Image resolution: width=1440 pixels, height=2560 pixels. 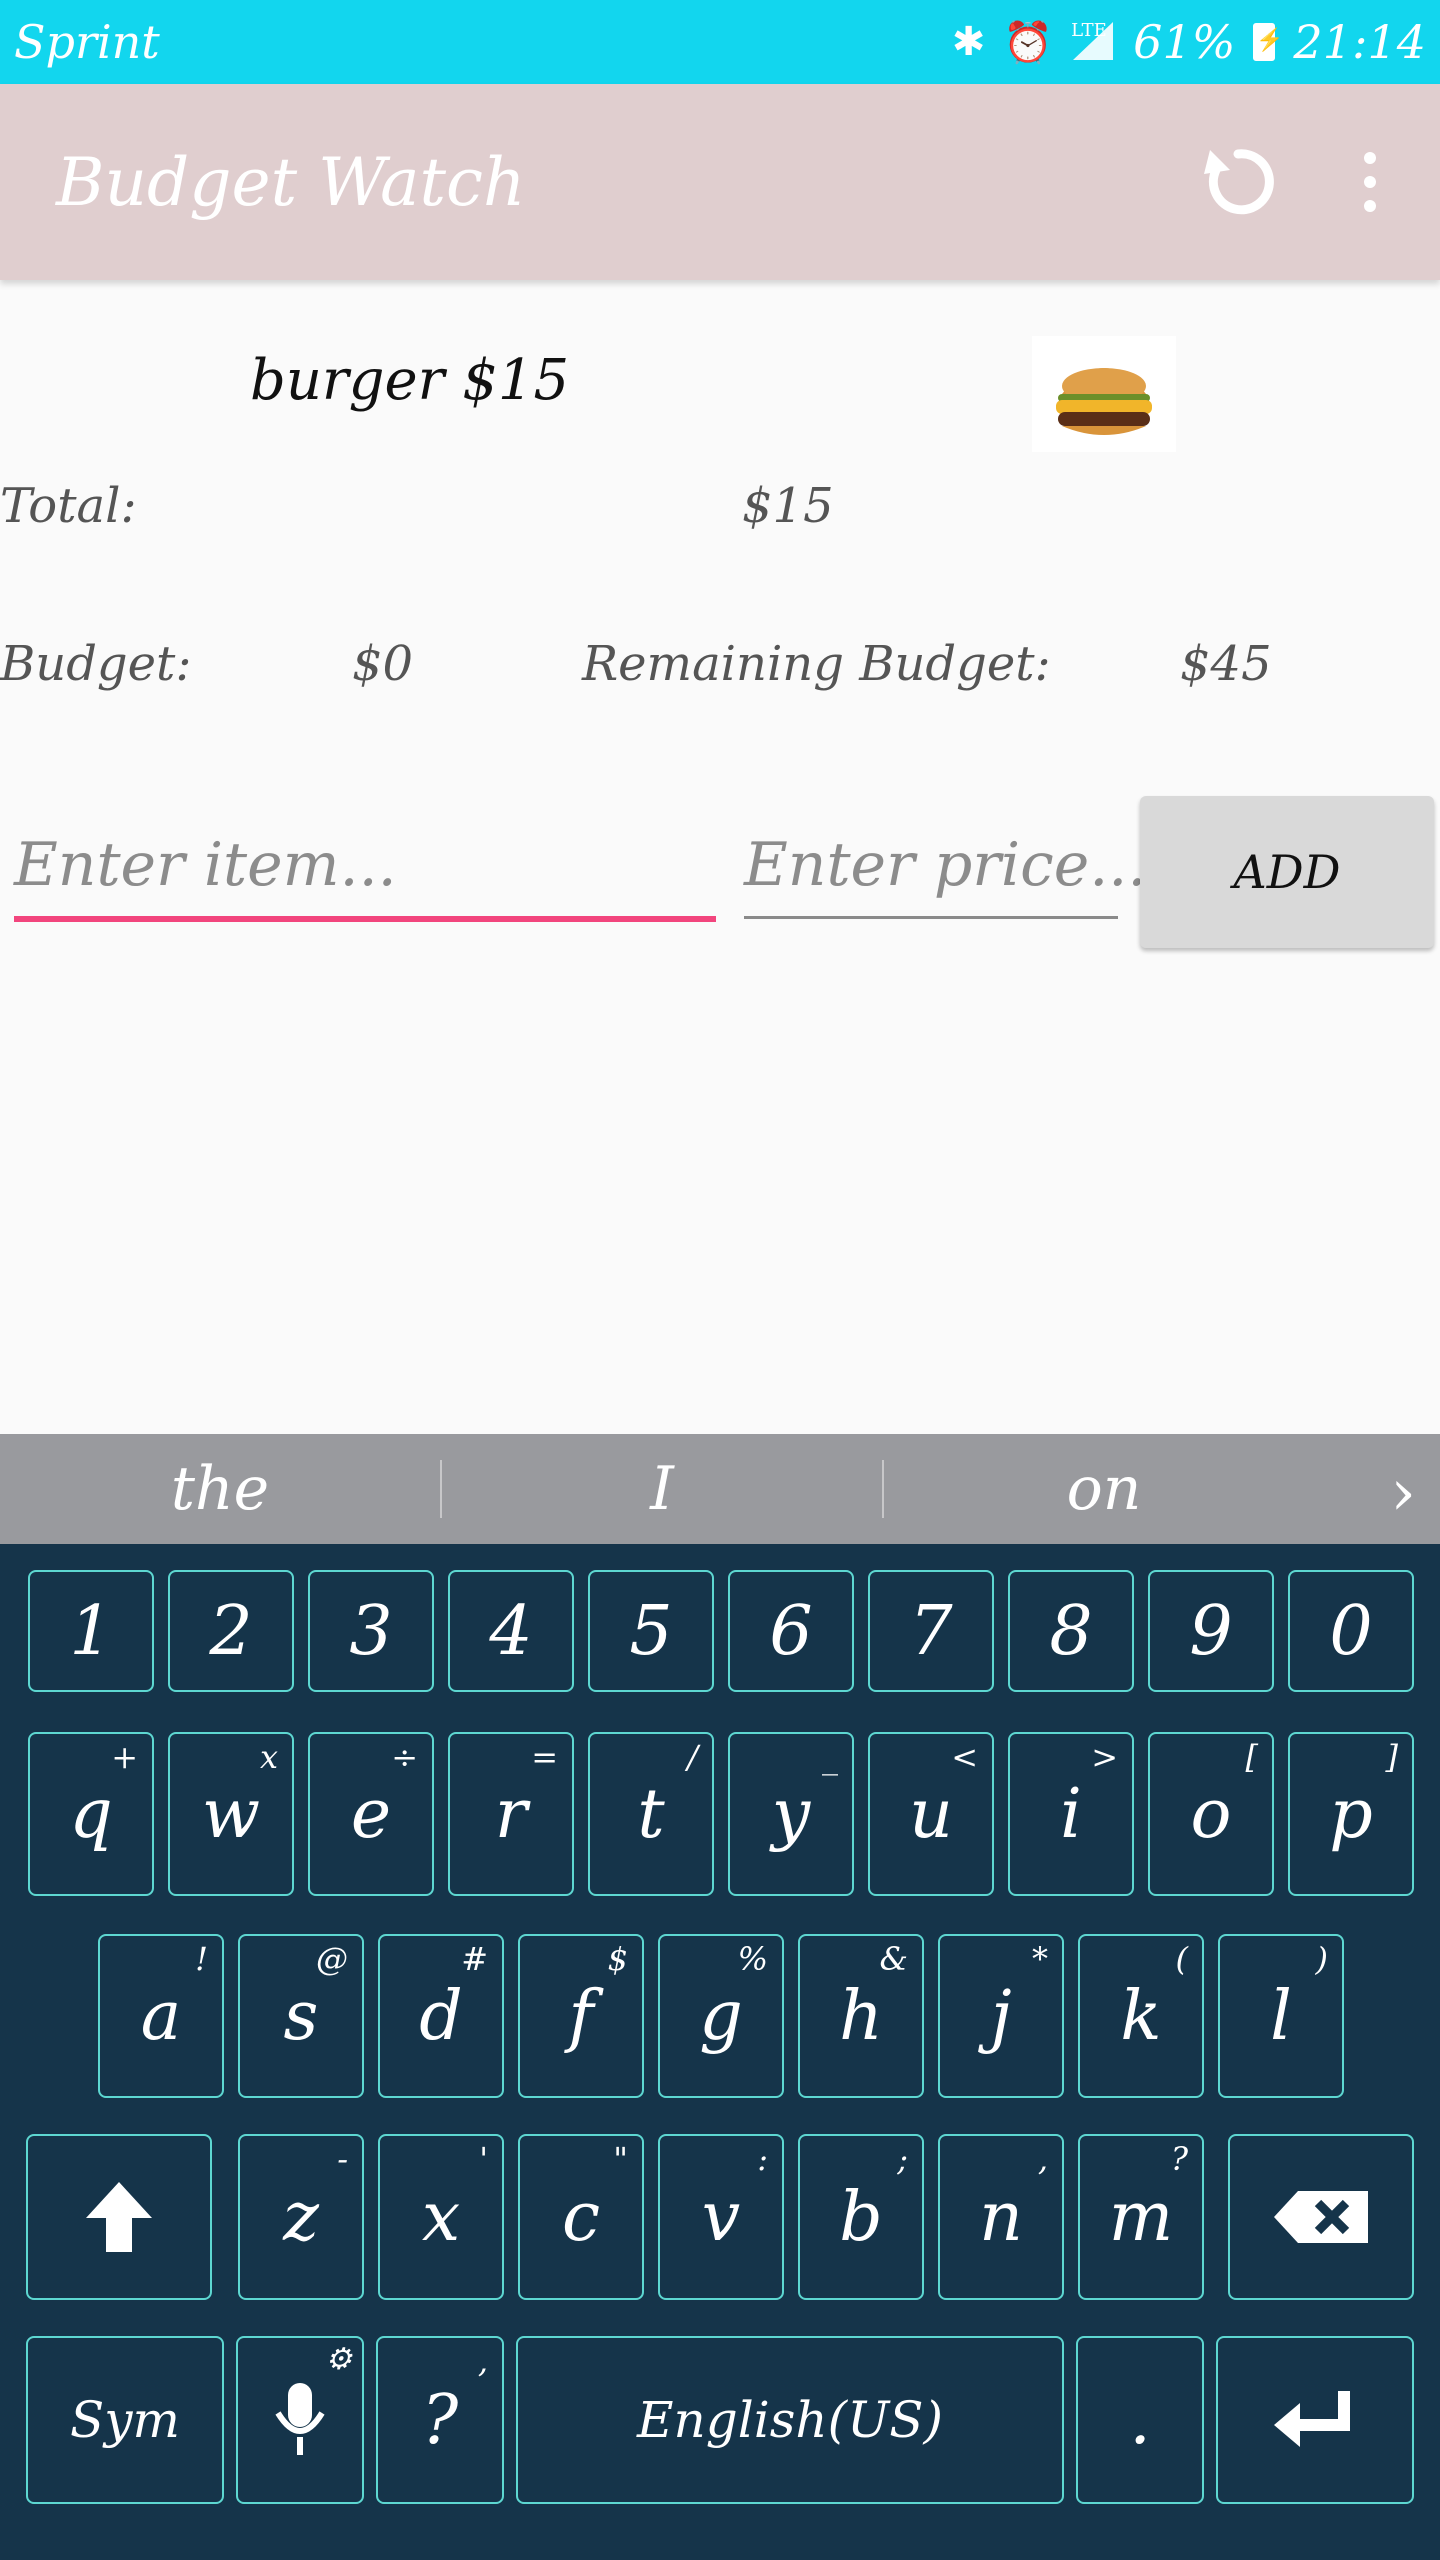 I want to click on remaining-budget-value: $45, so click(x=1226, y=664).